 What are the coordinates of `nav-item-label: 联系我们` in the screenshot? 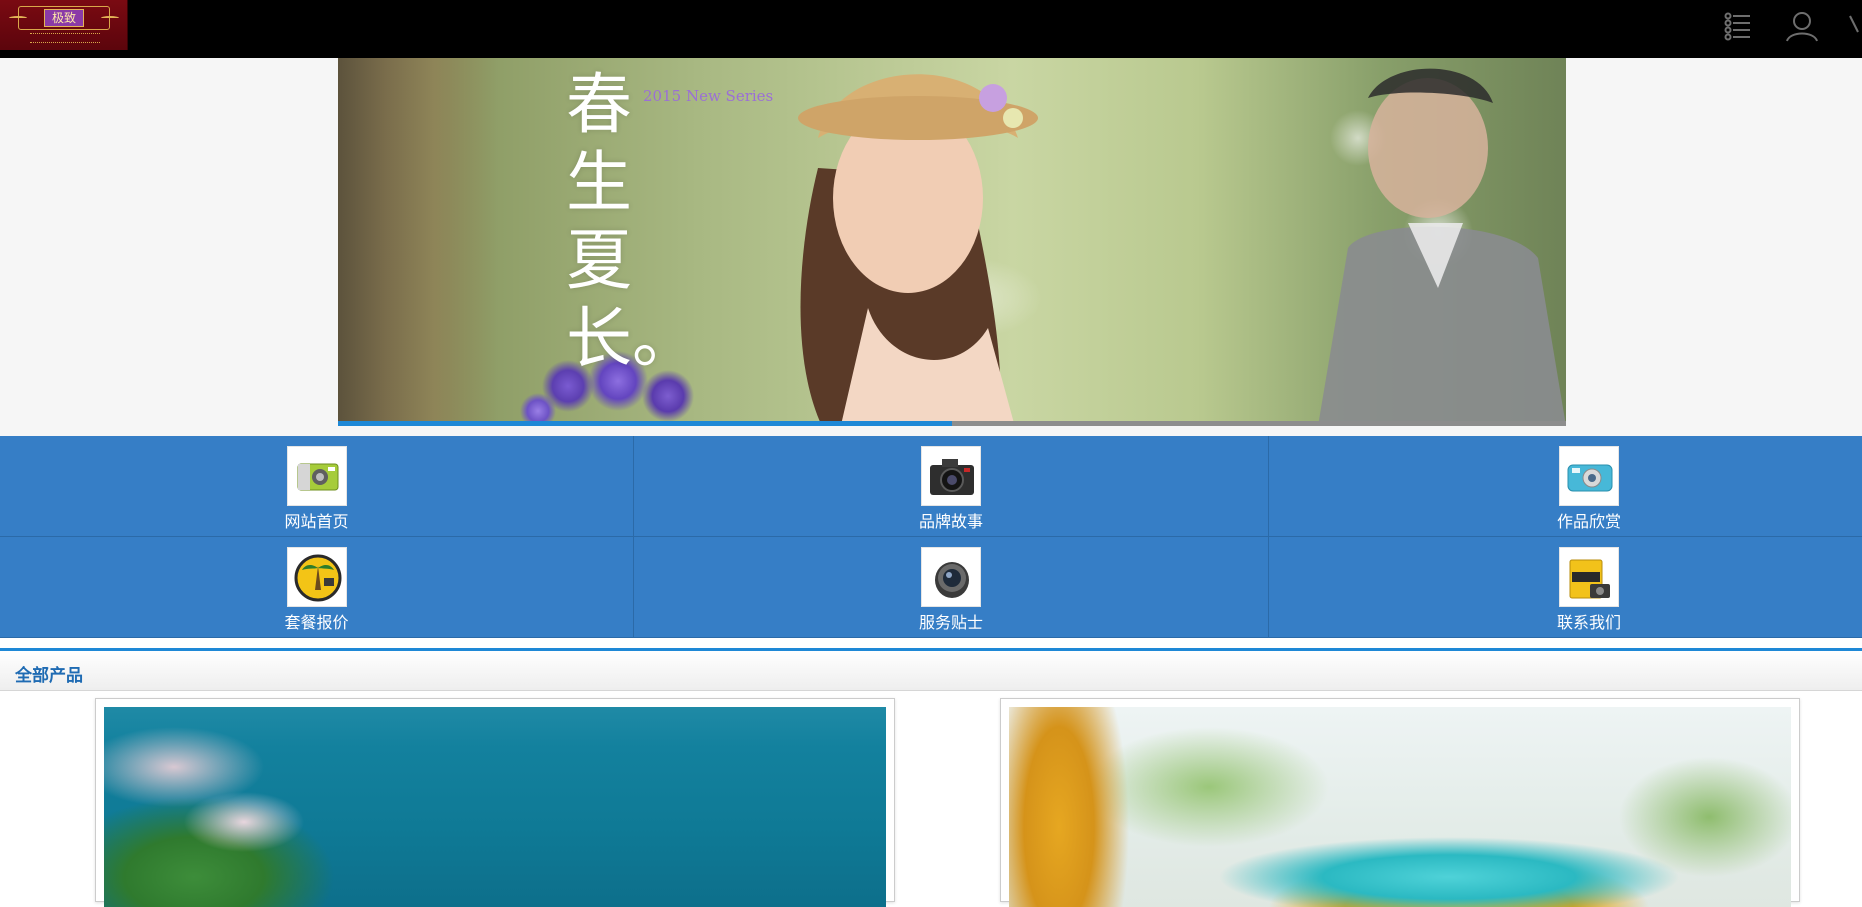 It's located at (1588, 622).